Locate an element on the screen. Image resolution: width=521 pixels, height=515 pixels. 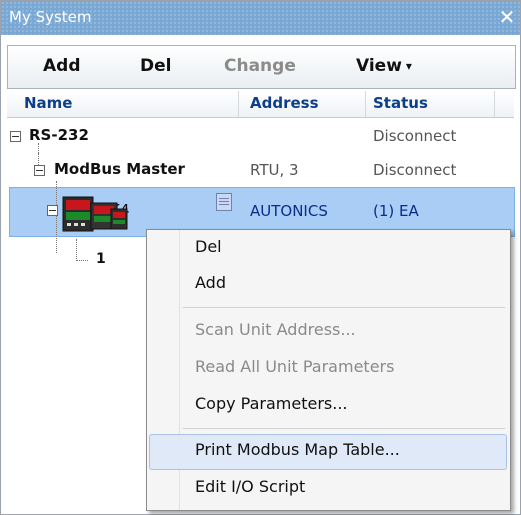
tree-row-rs232: RS-232 Disconnect is located at coordinates (260, 137).